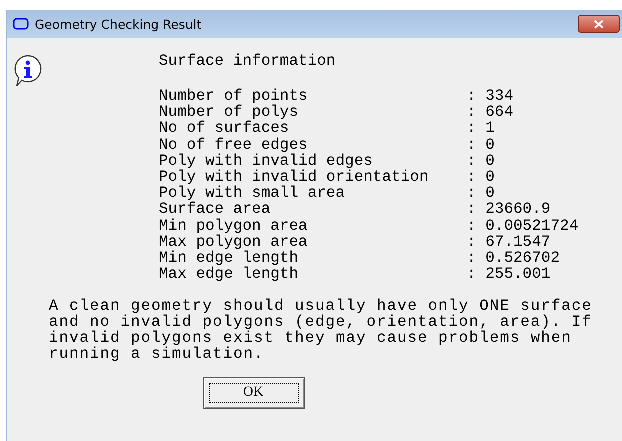 This screenshot has width=622, height=441. What do you see at coordinates (294, 177) in the screenshot?
I see `field-label: Poly with invalid orientation` at bounding box center [294, 177].